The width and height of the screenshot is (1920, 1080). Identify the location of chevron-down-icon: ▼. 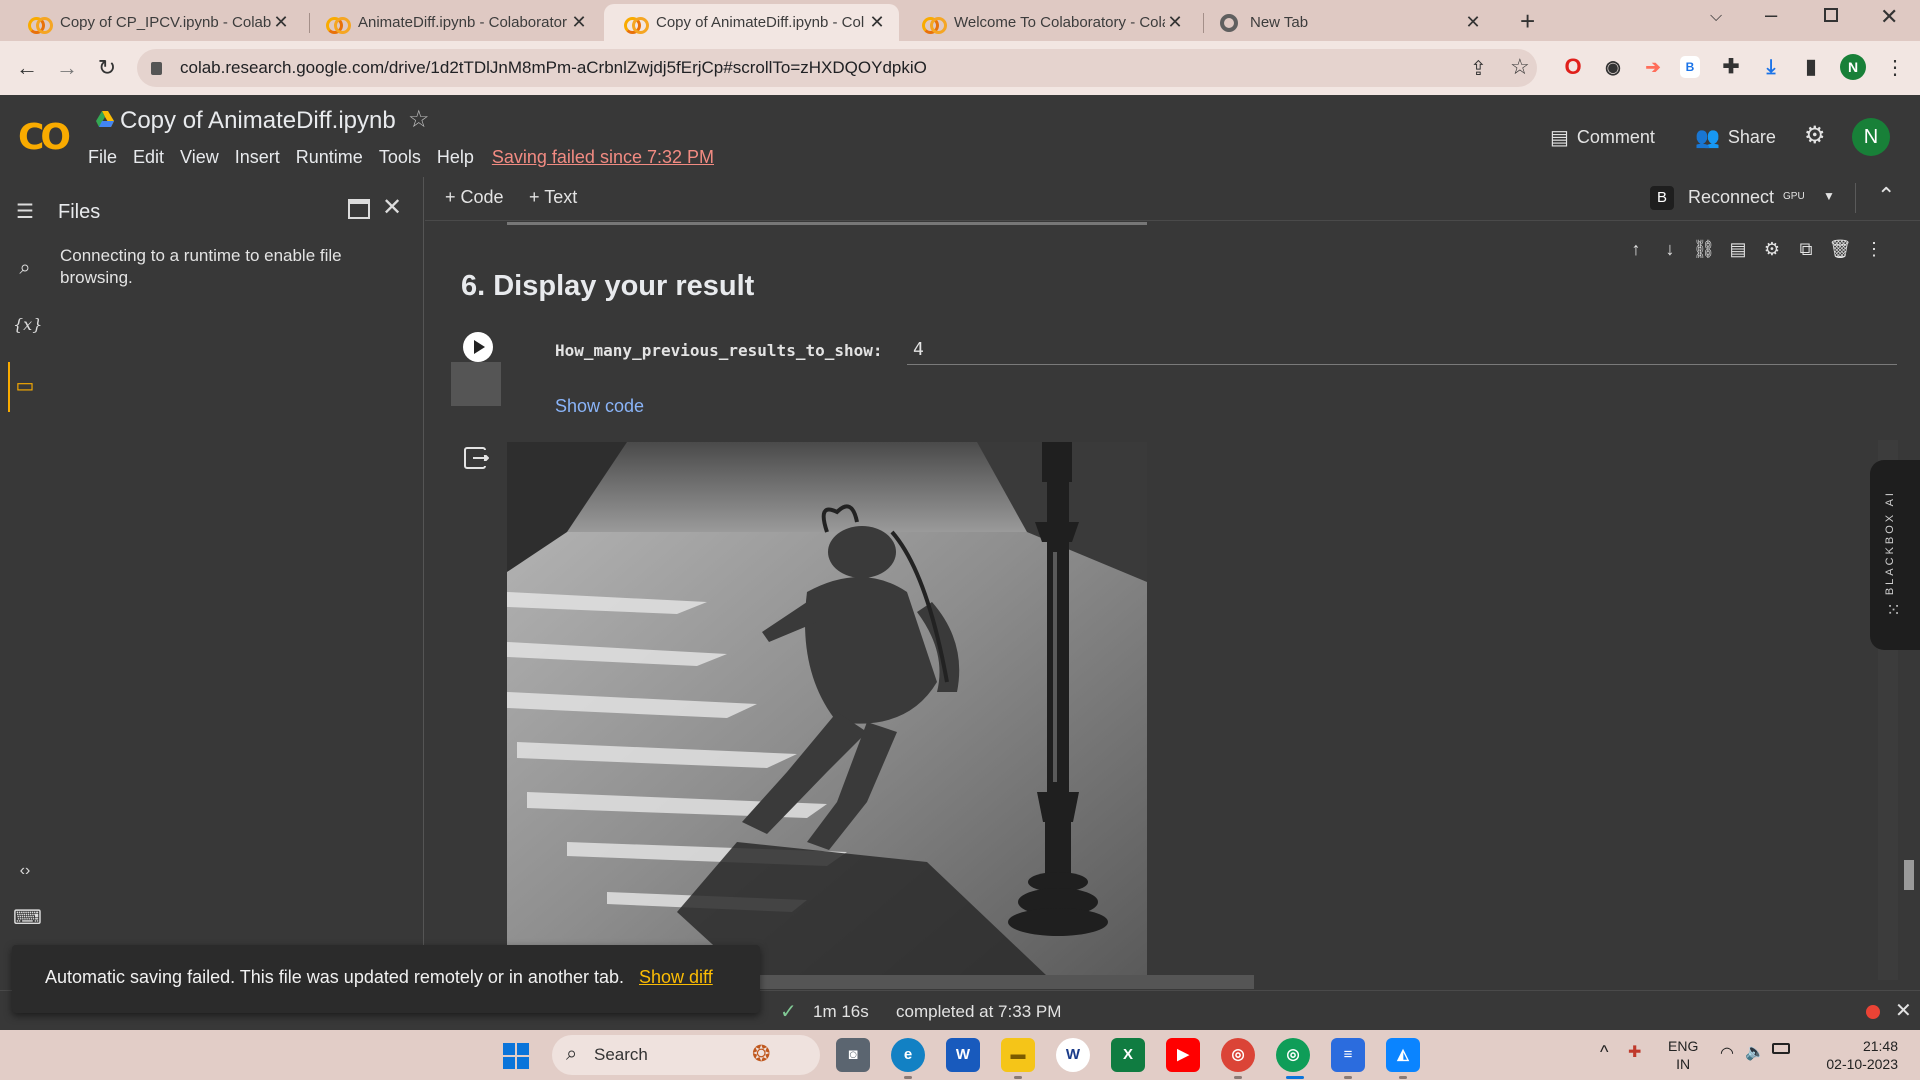
(1829, 196).